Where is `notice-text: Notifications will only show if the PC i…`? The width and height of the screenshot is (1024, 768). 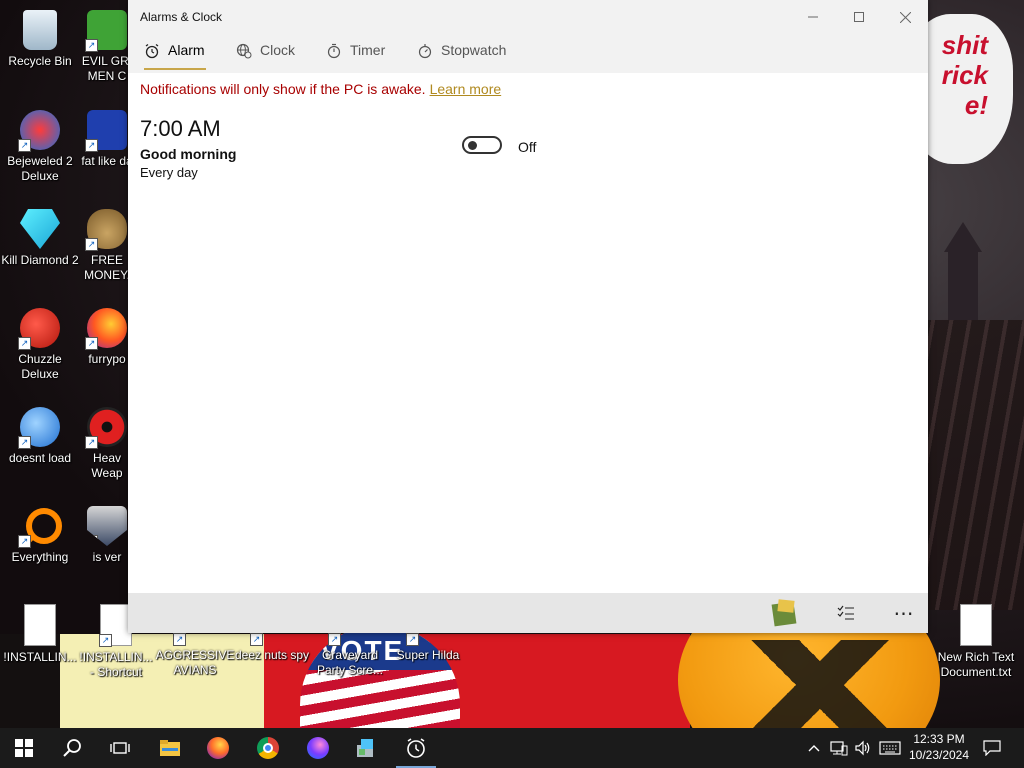 notice-text: Notifications will only show if the PC i… is located at coordinates (283, 89).